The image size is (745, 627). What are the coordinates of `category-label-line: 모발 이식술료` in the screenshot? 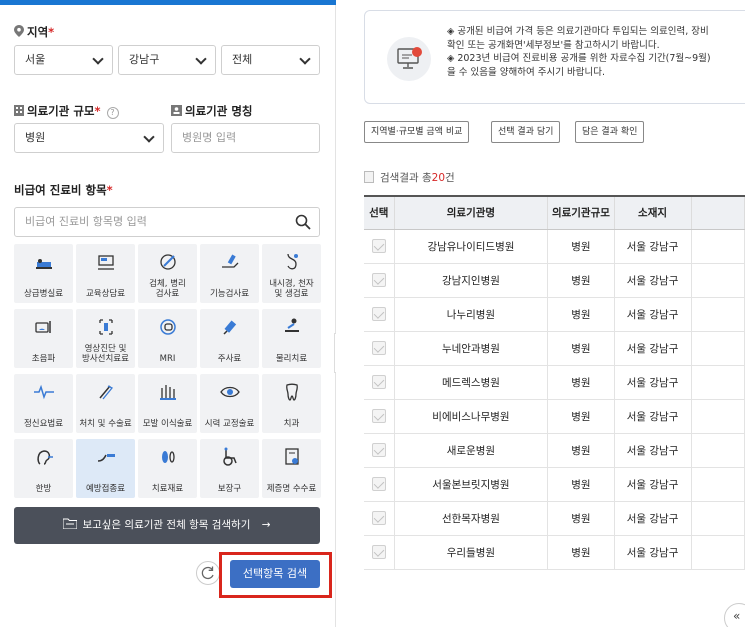 It's located at (167, 424).